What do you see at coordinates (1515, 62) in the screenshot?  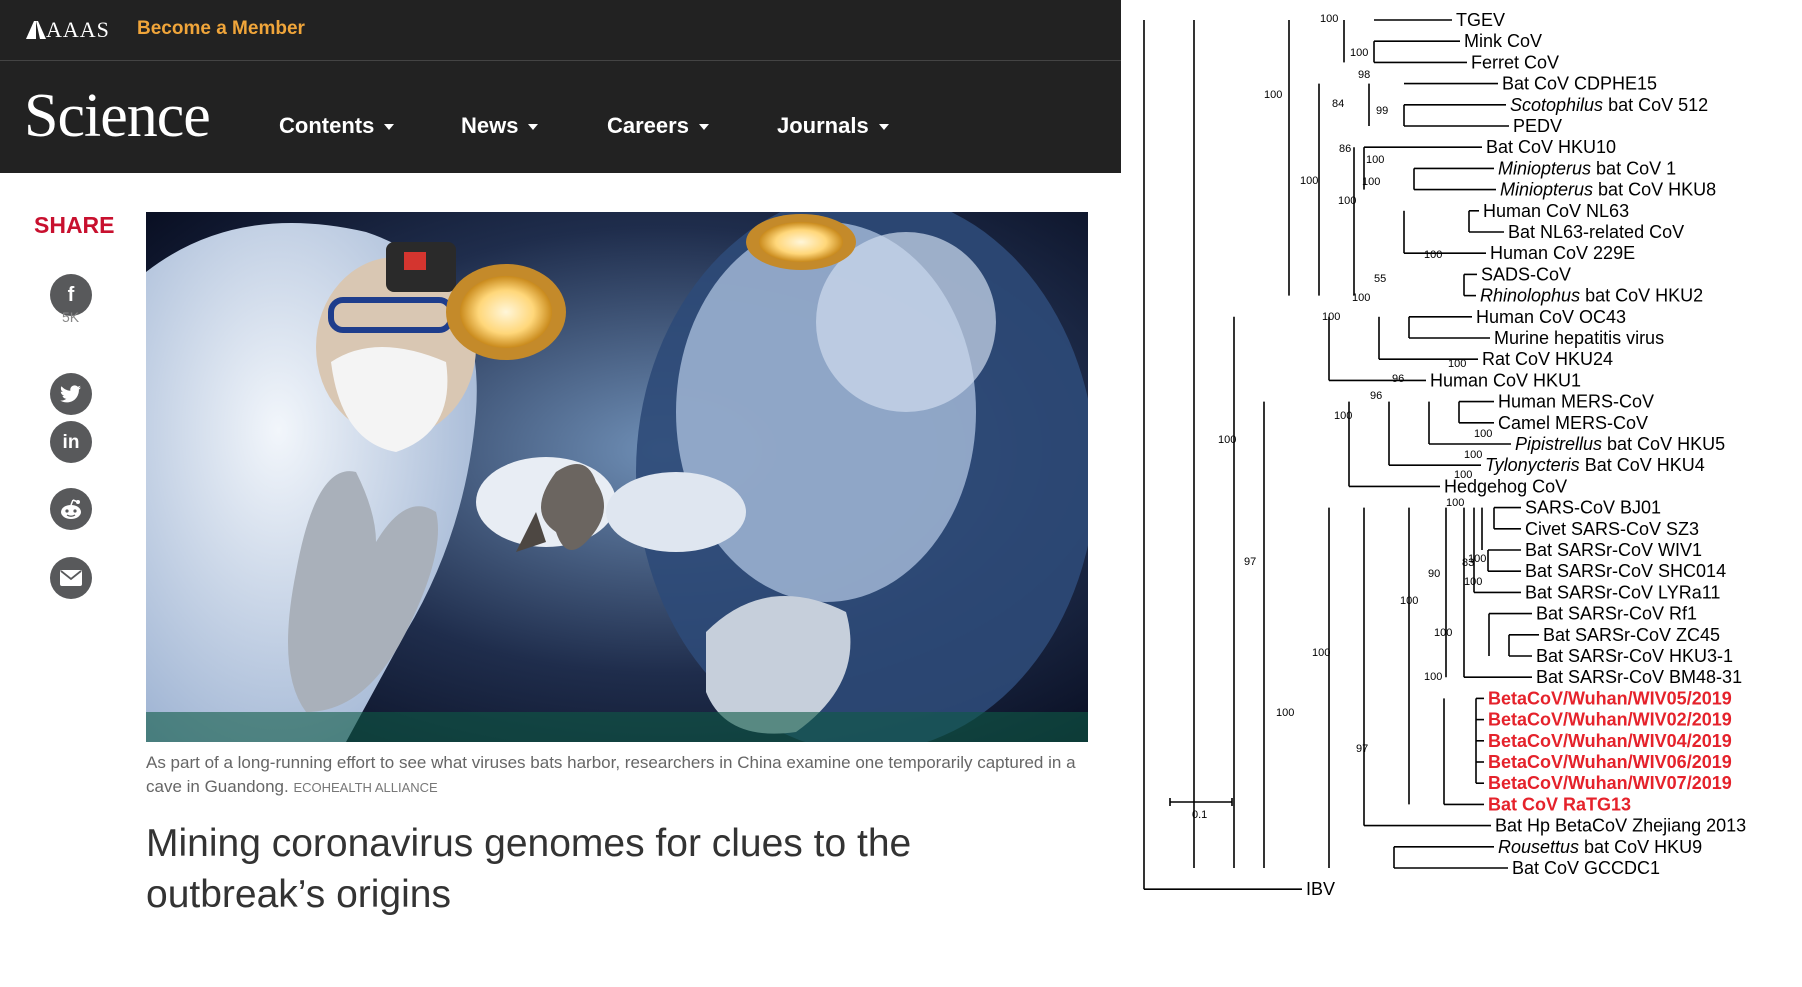 I see `leaf-label: Ferret CoV` at bounding box center [1515, 62].